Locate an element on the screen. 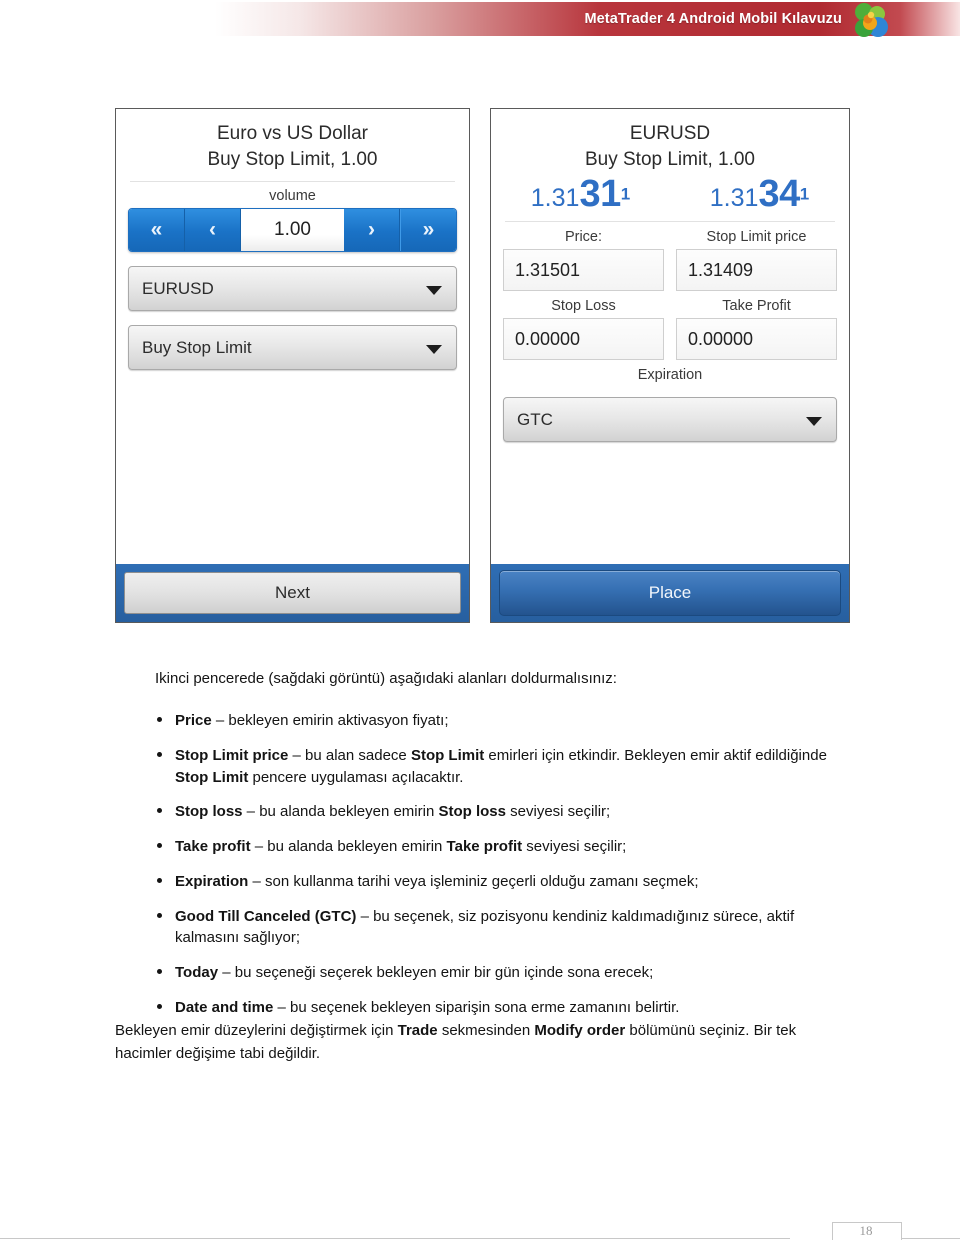 Image resolution: width=960 pixels, height=1254 pixels. stop-loss-field-group: Stop Loss 0.00000 is located at coordinates (583, 326).